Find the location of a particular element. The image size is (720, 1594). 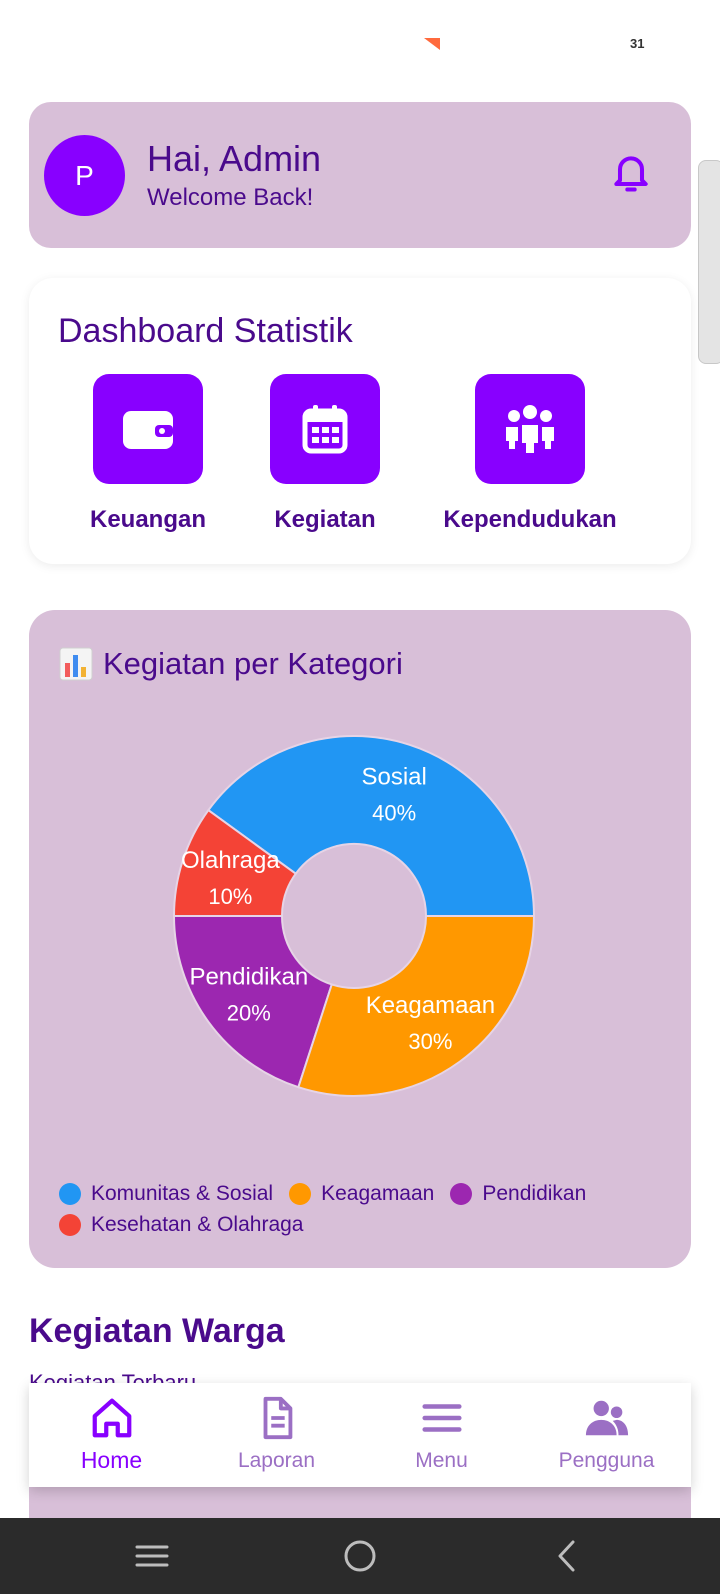

nav-home: Home is located at coordinates (111, 1435).